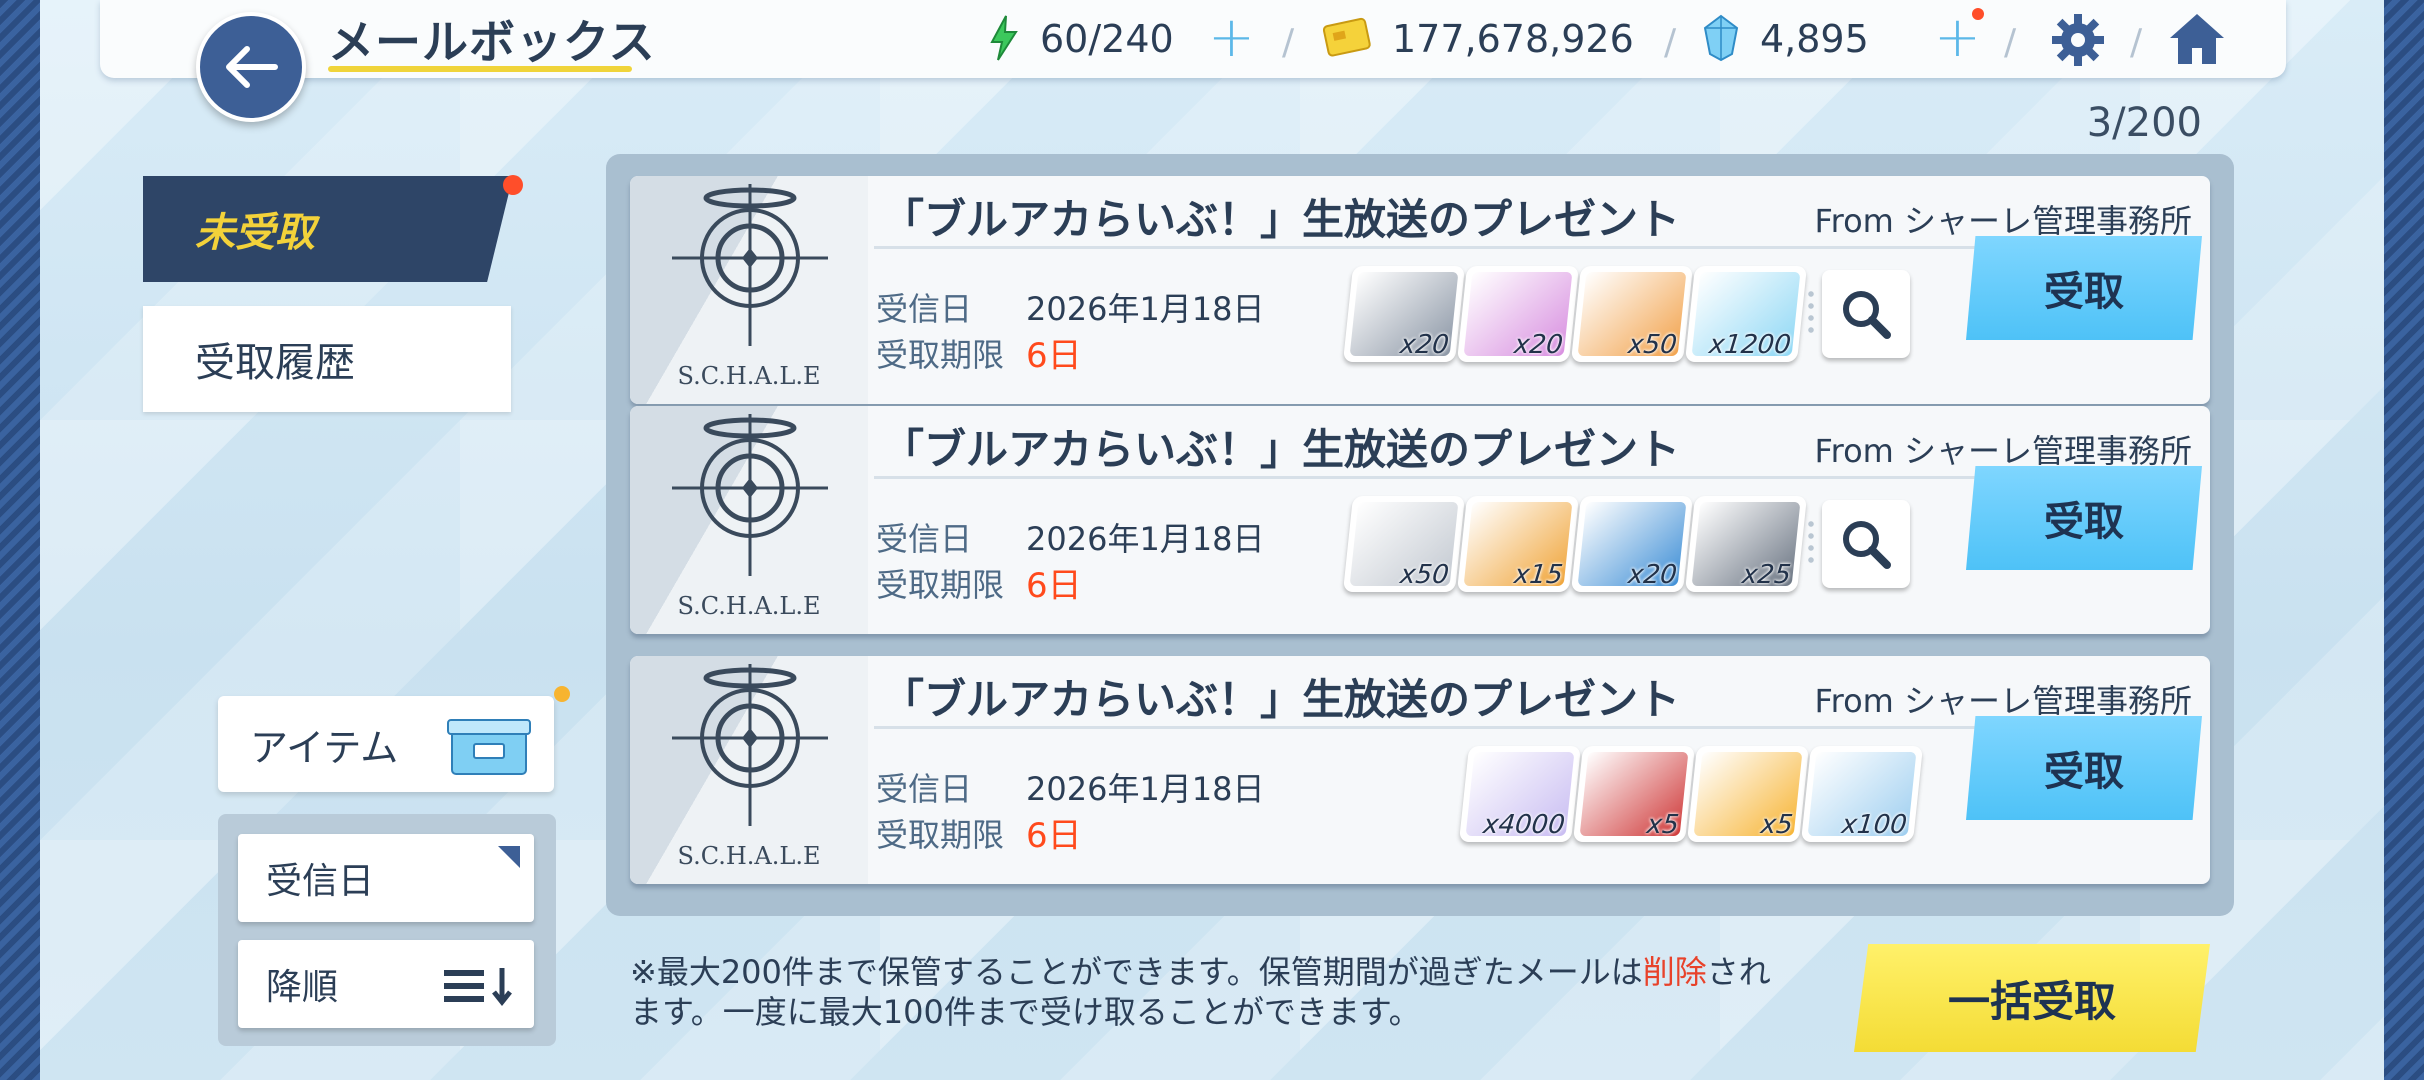 The width and height of the screenshot is (2424, 1080). Describe the element at coordinates (1520, 794) in the screenshot. I see `reward-item: x4000` at that location.